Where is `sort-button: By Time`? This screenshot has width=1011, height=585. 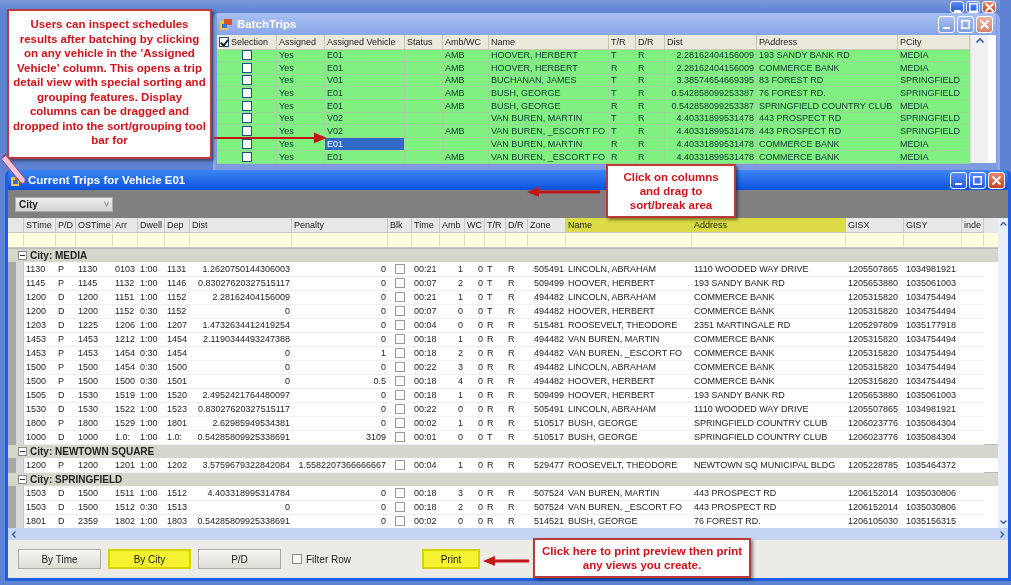
sort-button: By Time is located at coordinates (59, 559).